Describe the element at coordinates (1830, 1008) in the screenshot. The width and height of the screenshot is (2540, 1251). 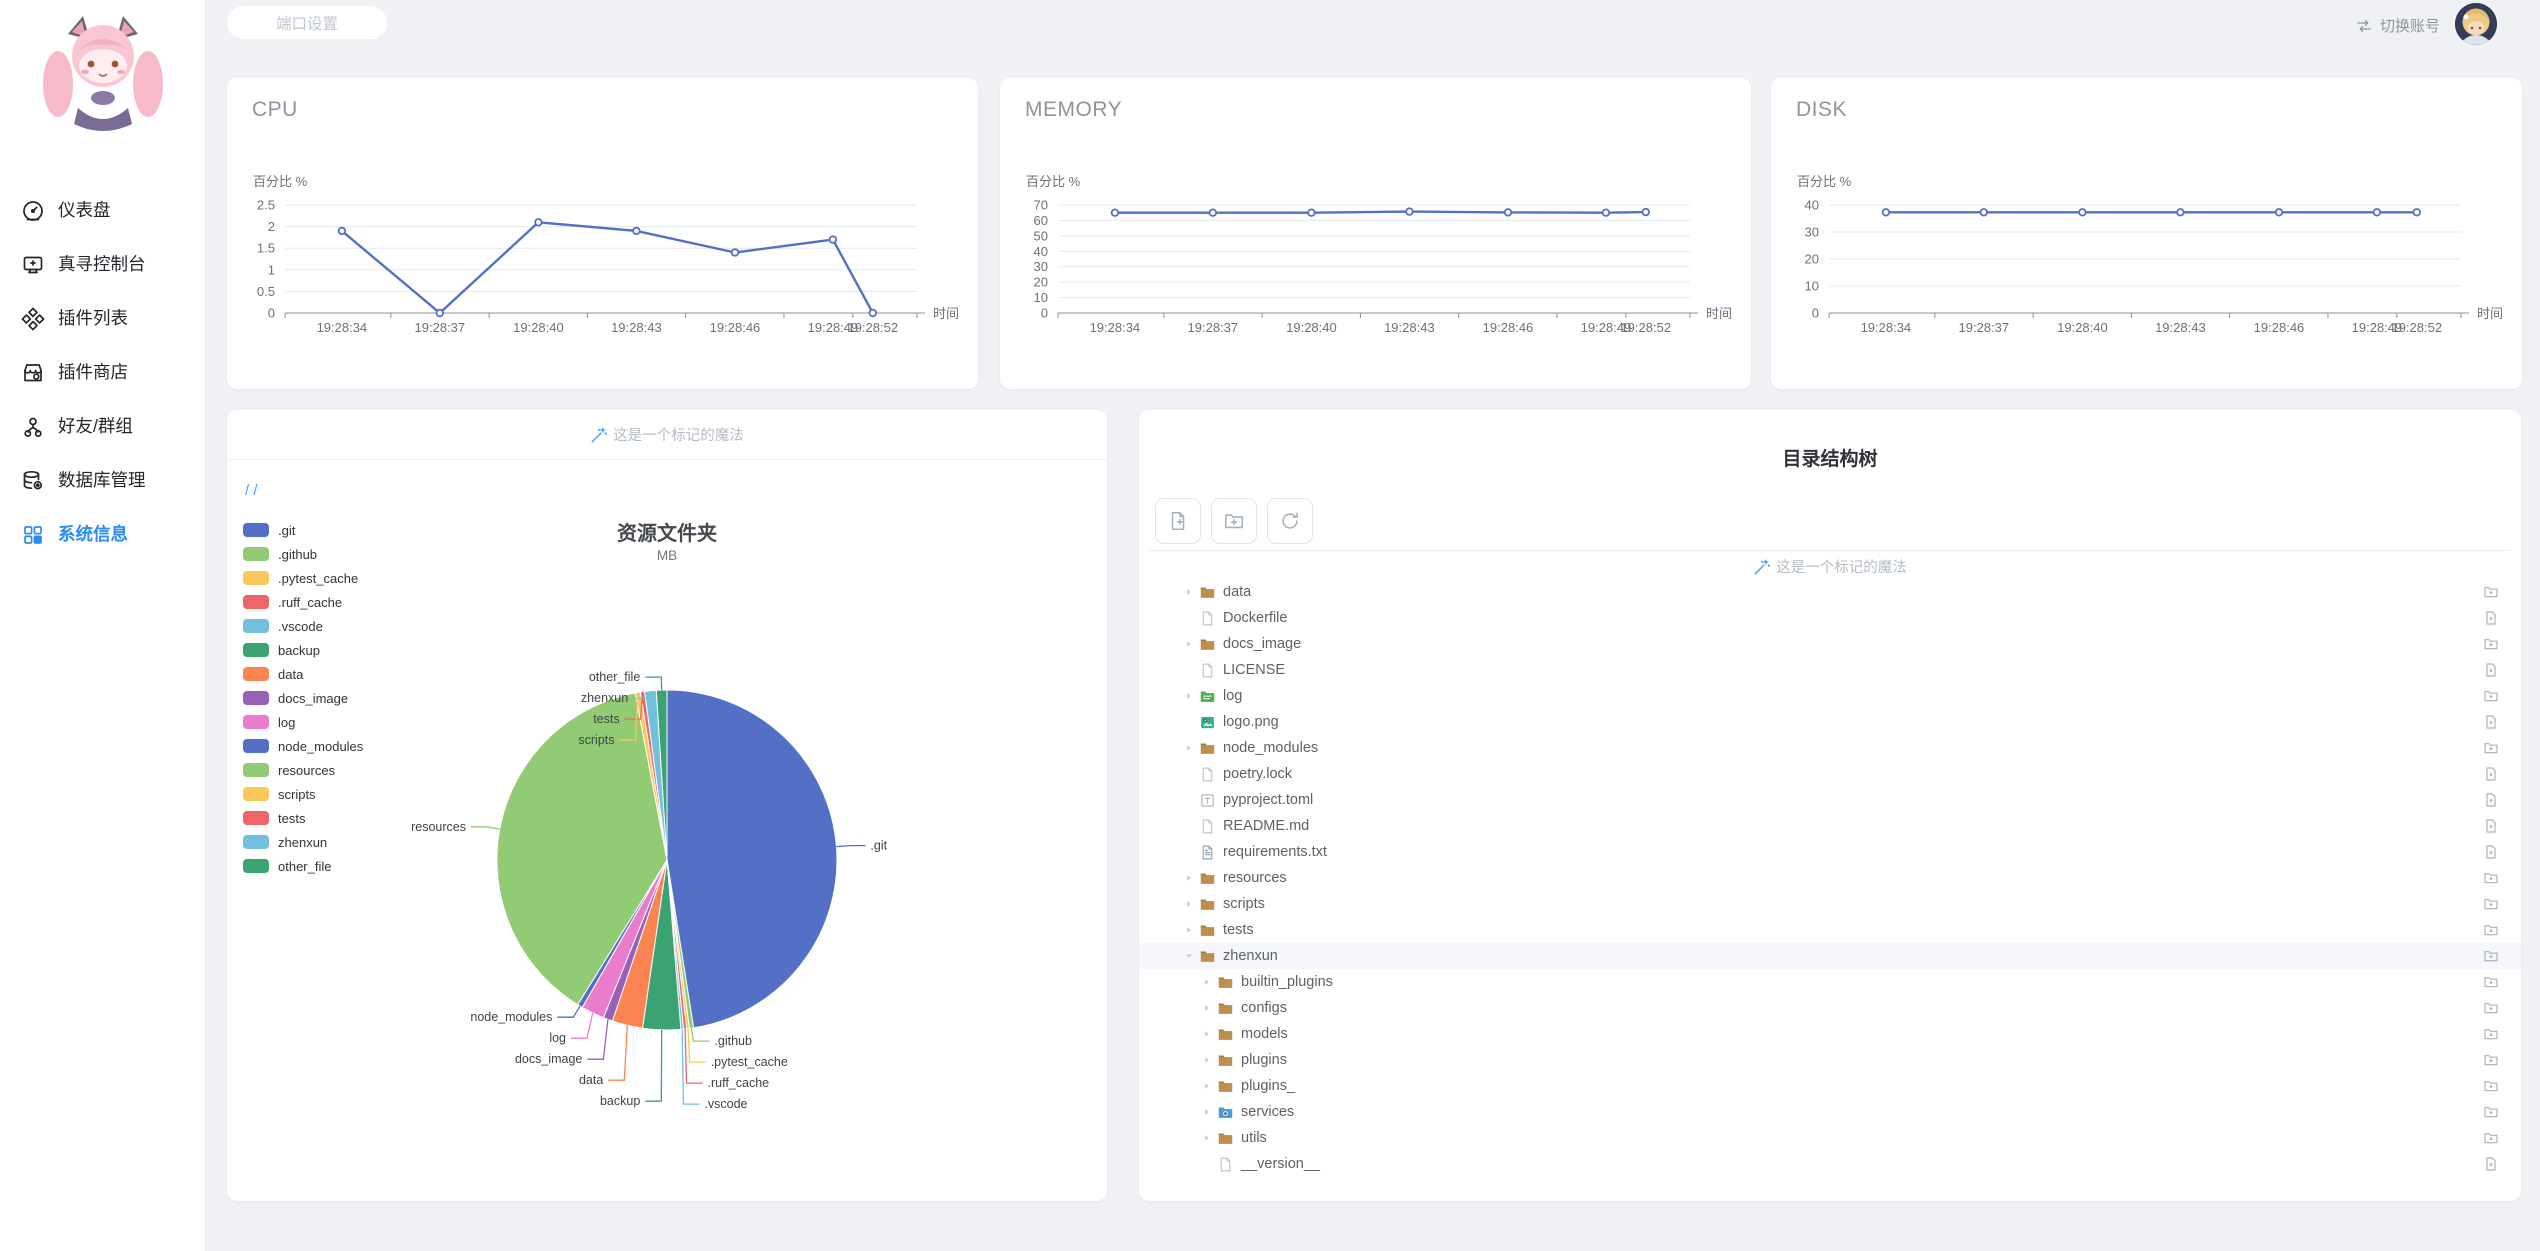
I see `tree-row: configs` at that location.